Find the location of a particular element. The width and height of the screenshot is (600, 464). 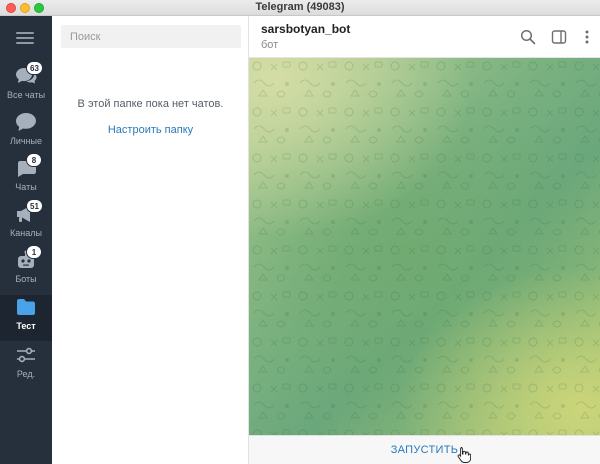

search-icon is located at coordinates (528, 37).